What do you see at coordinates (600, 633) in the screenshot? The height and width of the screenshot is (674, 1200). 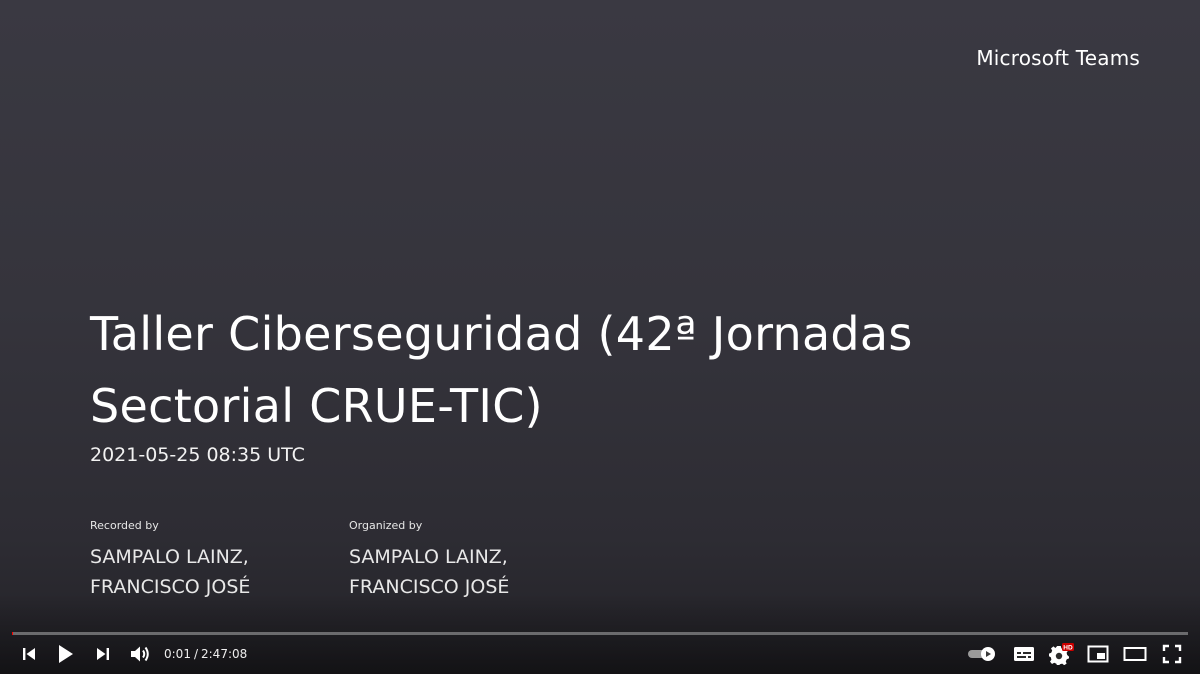 I see `progress-bar` at bounding box center [600, 633].